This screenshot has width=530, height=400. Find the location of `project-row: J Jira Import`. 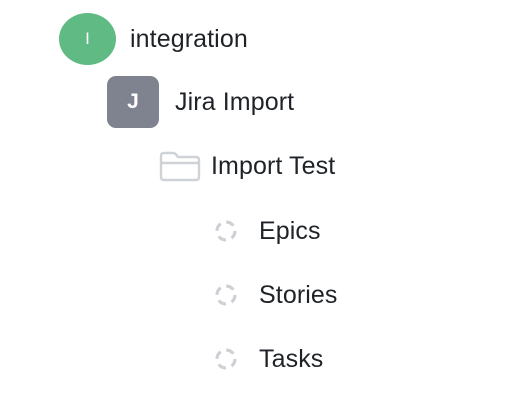

project-row: J Jira Import is located at coordinates (200, 102).